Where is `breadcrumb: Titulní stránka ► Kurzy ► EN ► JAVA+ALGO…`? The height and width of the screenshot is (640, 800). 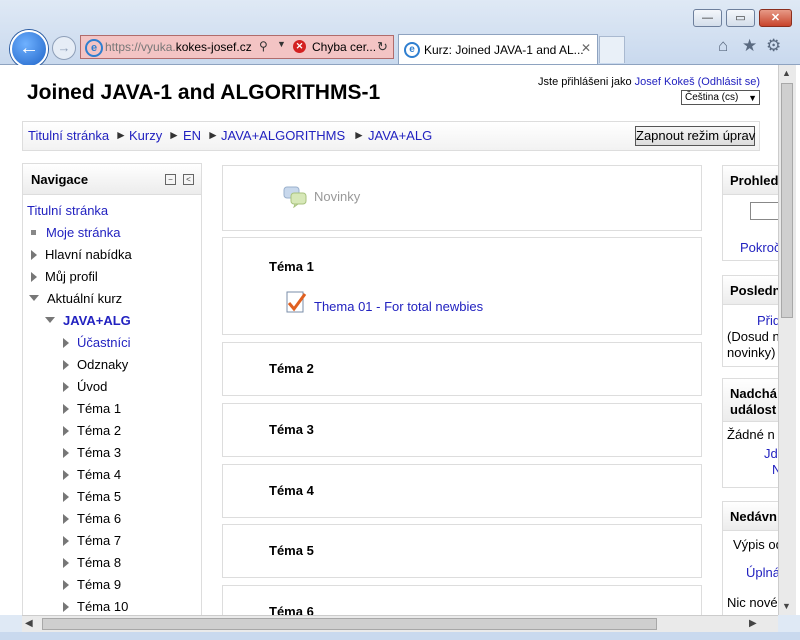 breadcrumb: Titulní stránka ► Kurzy ► EN ► JAVA+ALGO… is located at coordinates (391, 136).